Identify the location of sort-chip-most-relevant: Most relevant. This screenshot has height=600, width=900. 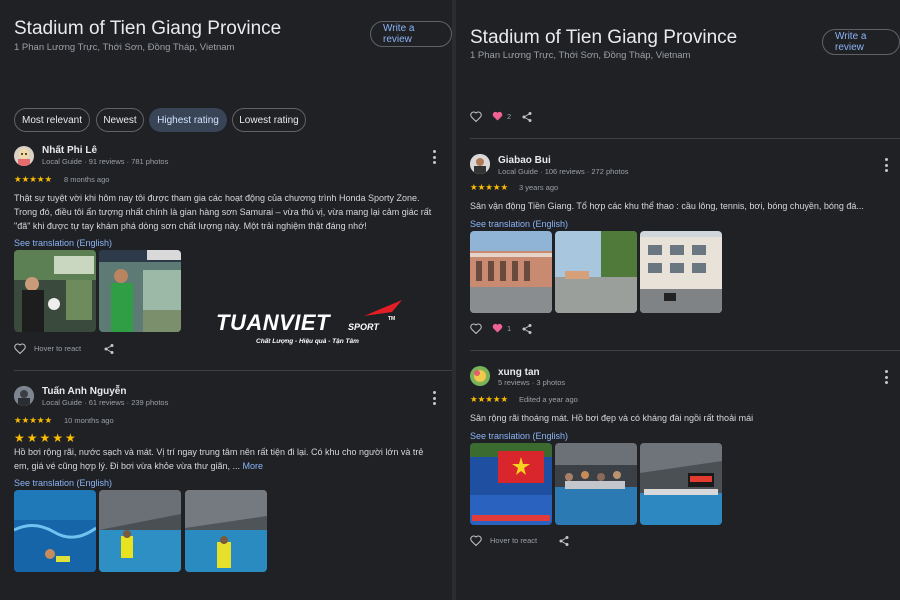
(52, 120).